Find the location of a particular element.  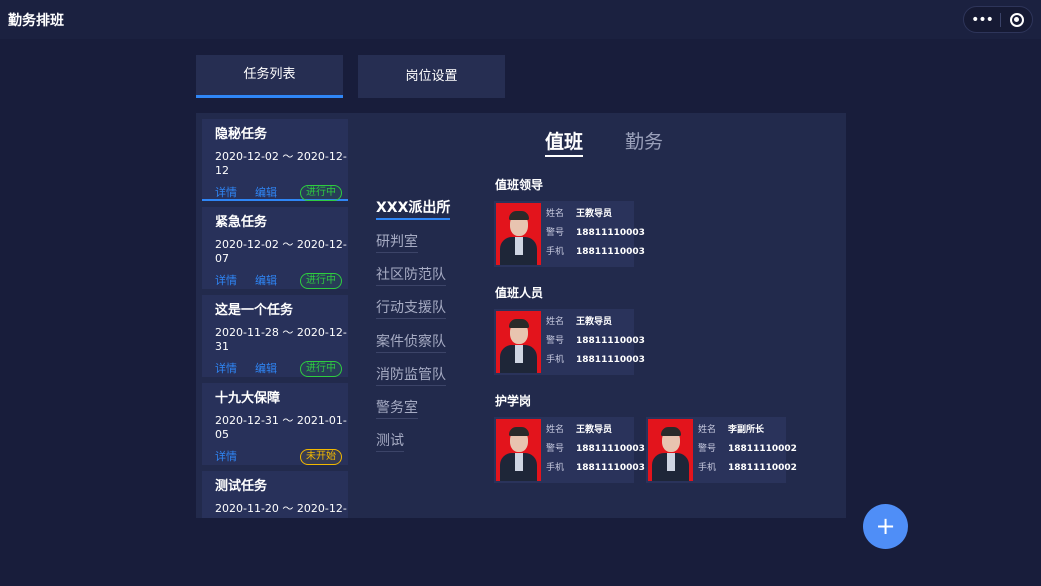

task-date: 2020-11-28 ～ 2020-12-31 is located at coordinates (281, 339).